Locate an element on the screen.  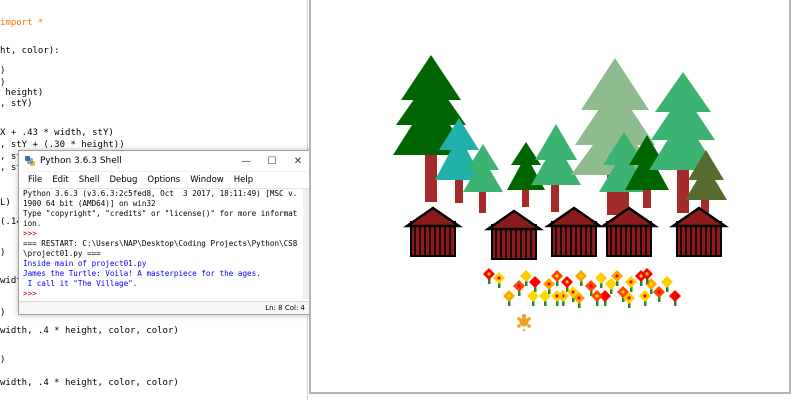
menu-shell: Shell is located at coordinates (89, 180).